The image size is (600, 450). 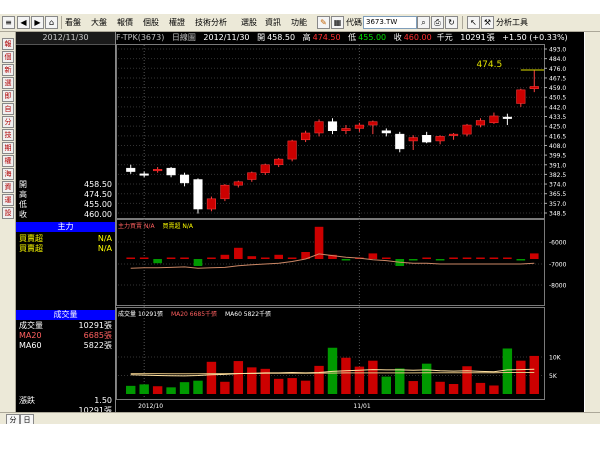 What do you see at coordinates (8, 57) in the screenshot?
I see `left-tab-1: 個` at bounding box center [8, 57].